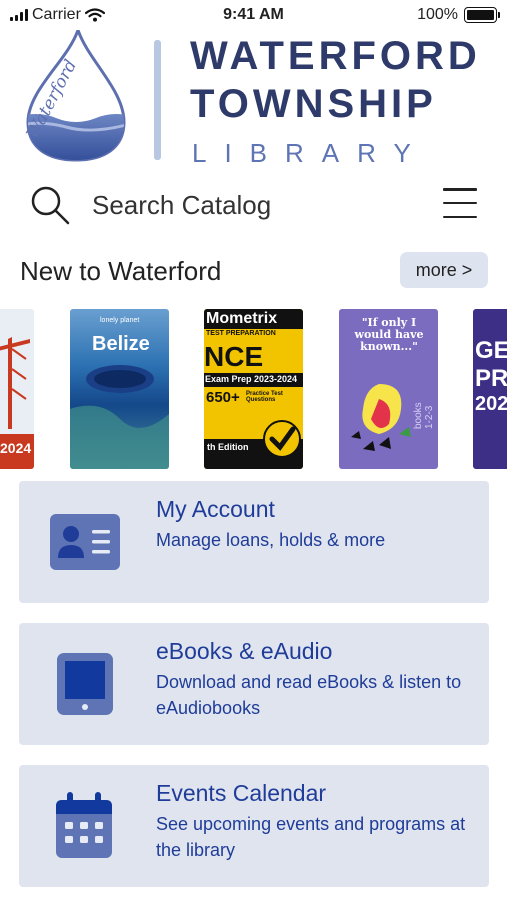 This screenshot has width=507, height=900. I want to click on logo-title-line2: TOWNSHIP, so click(313, 104).